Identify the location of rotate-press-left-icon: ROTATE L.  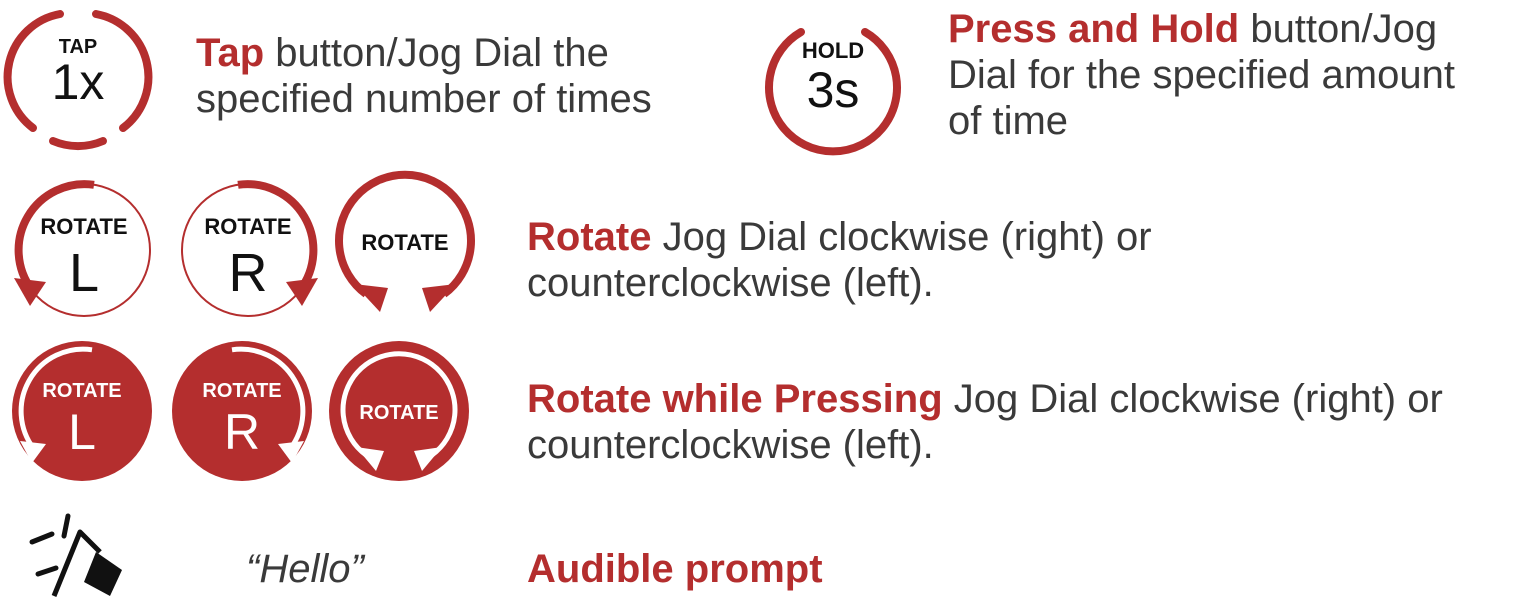
(83, 412).